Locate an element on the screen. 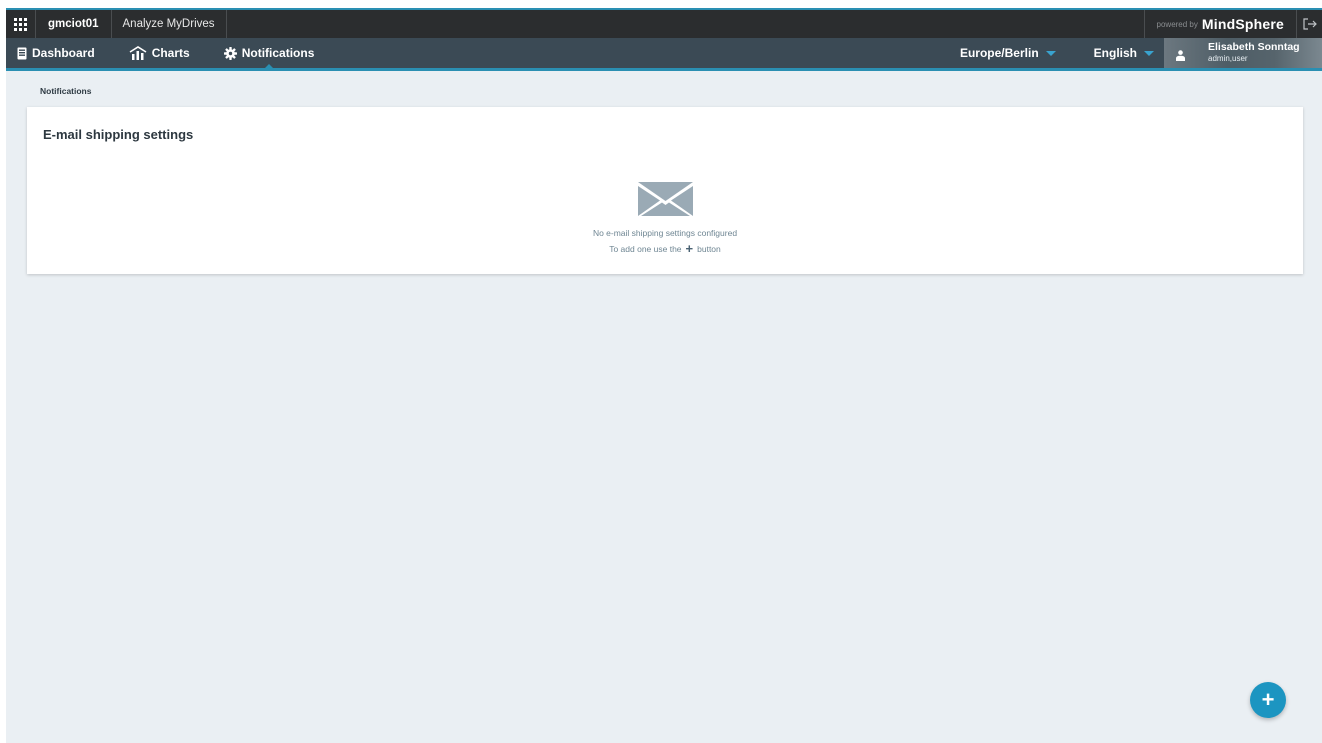  charts-icon is located at coordinates (138, 53).